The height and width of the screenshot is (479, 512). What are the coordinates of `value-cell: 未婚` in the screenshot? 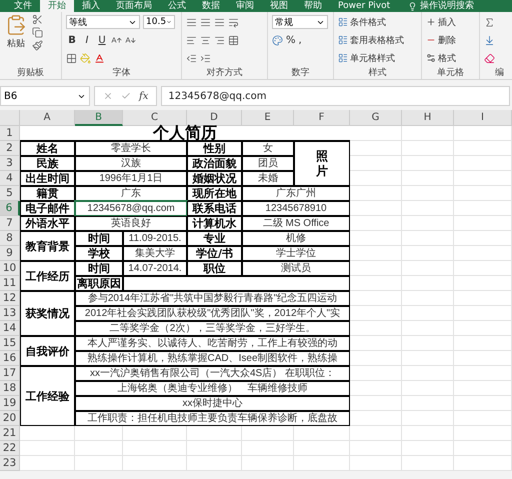 It's located at (268, 178).